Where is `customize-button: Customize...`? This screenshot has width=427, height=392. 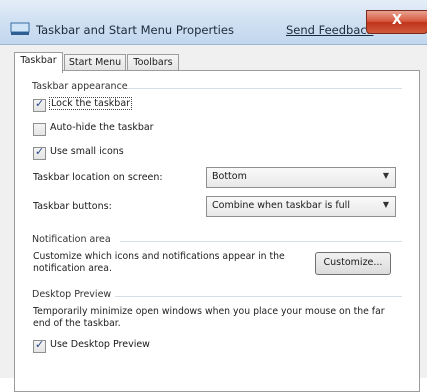 customize-button: Customize... is located at coordinates (353, 263).